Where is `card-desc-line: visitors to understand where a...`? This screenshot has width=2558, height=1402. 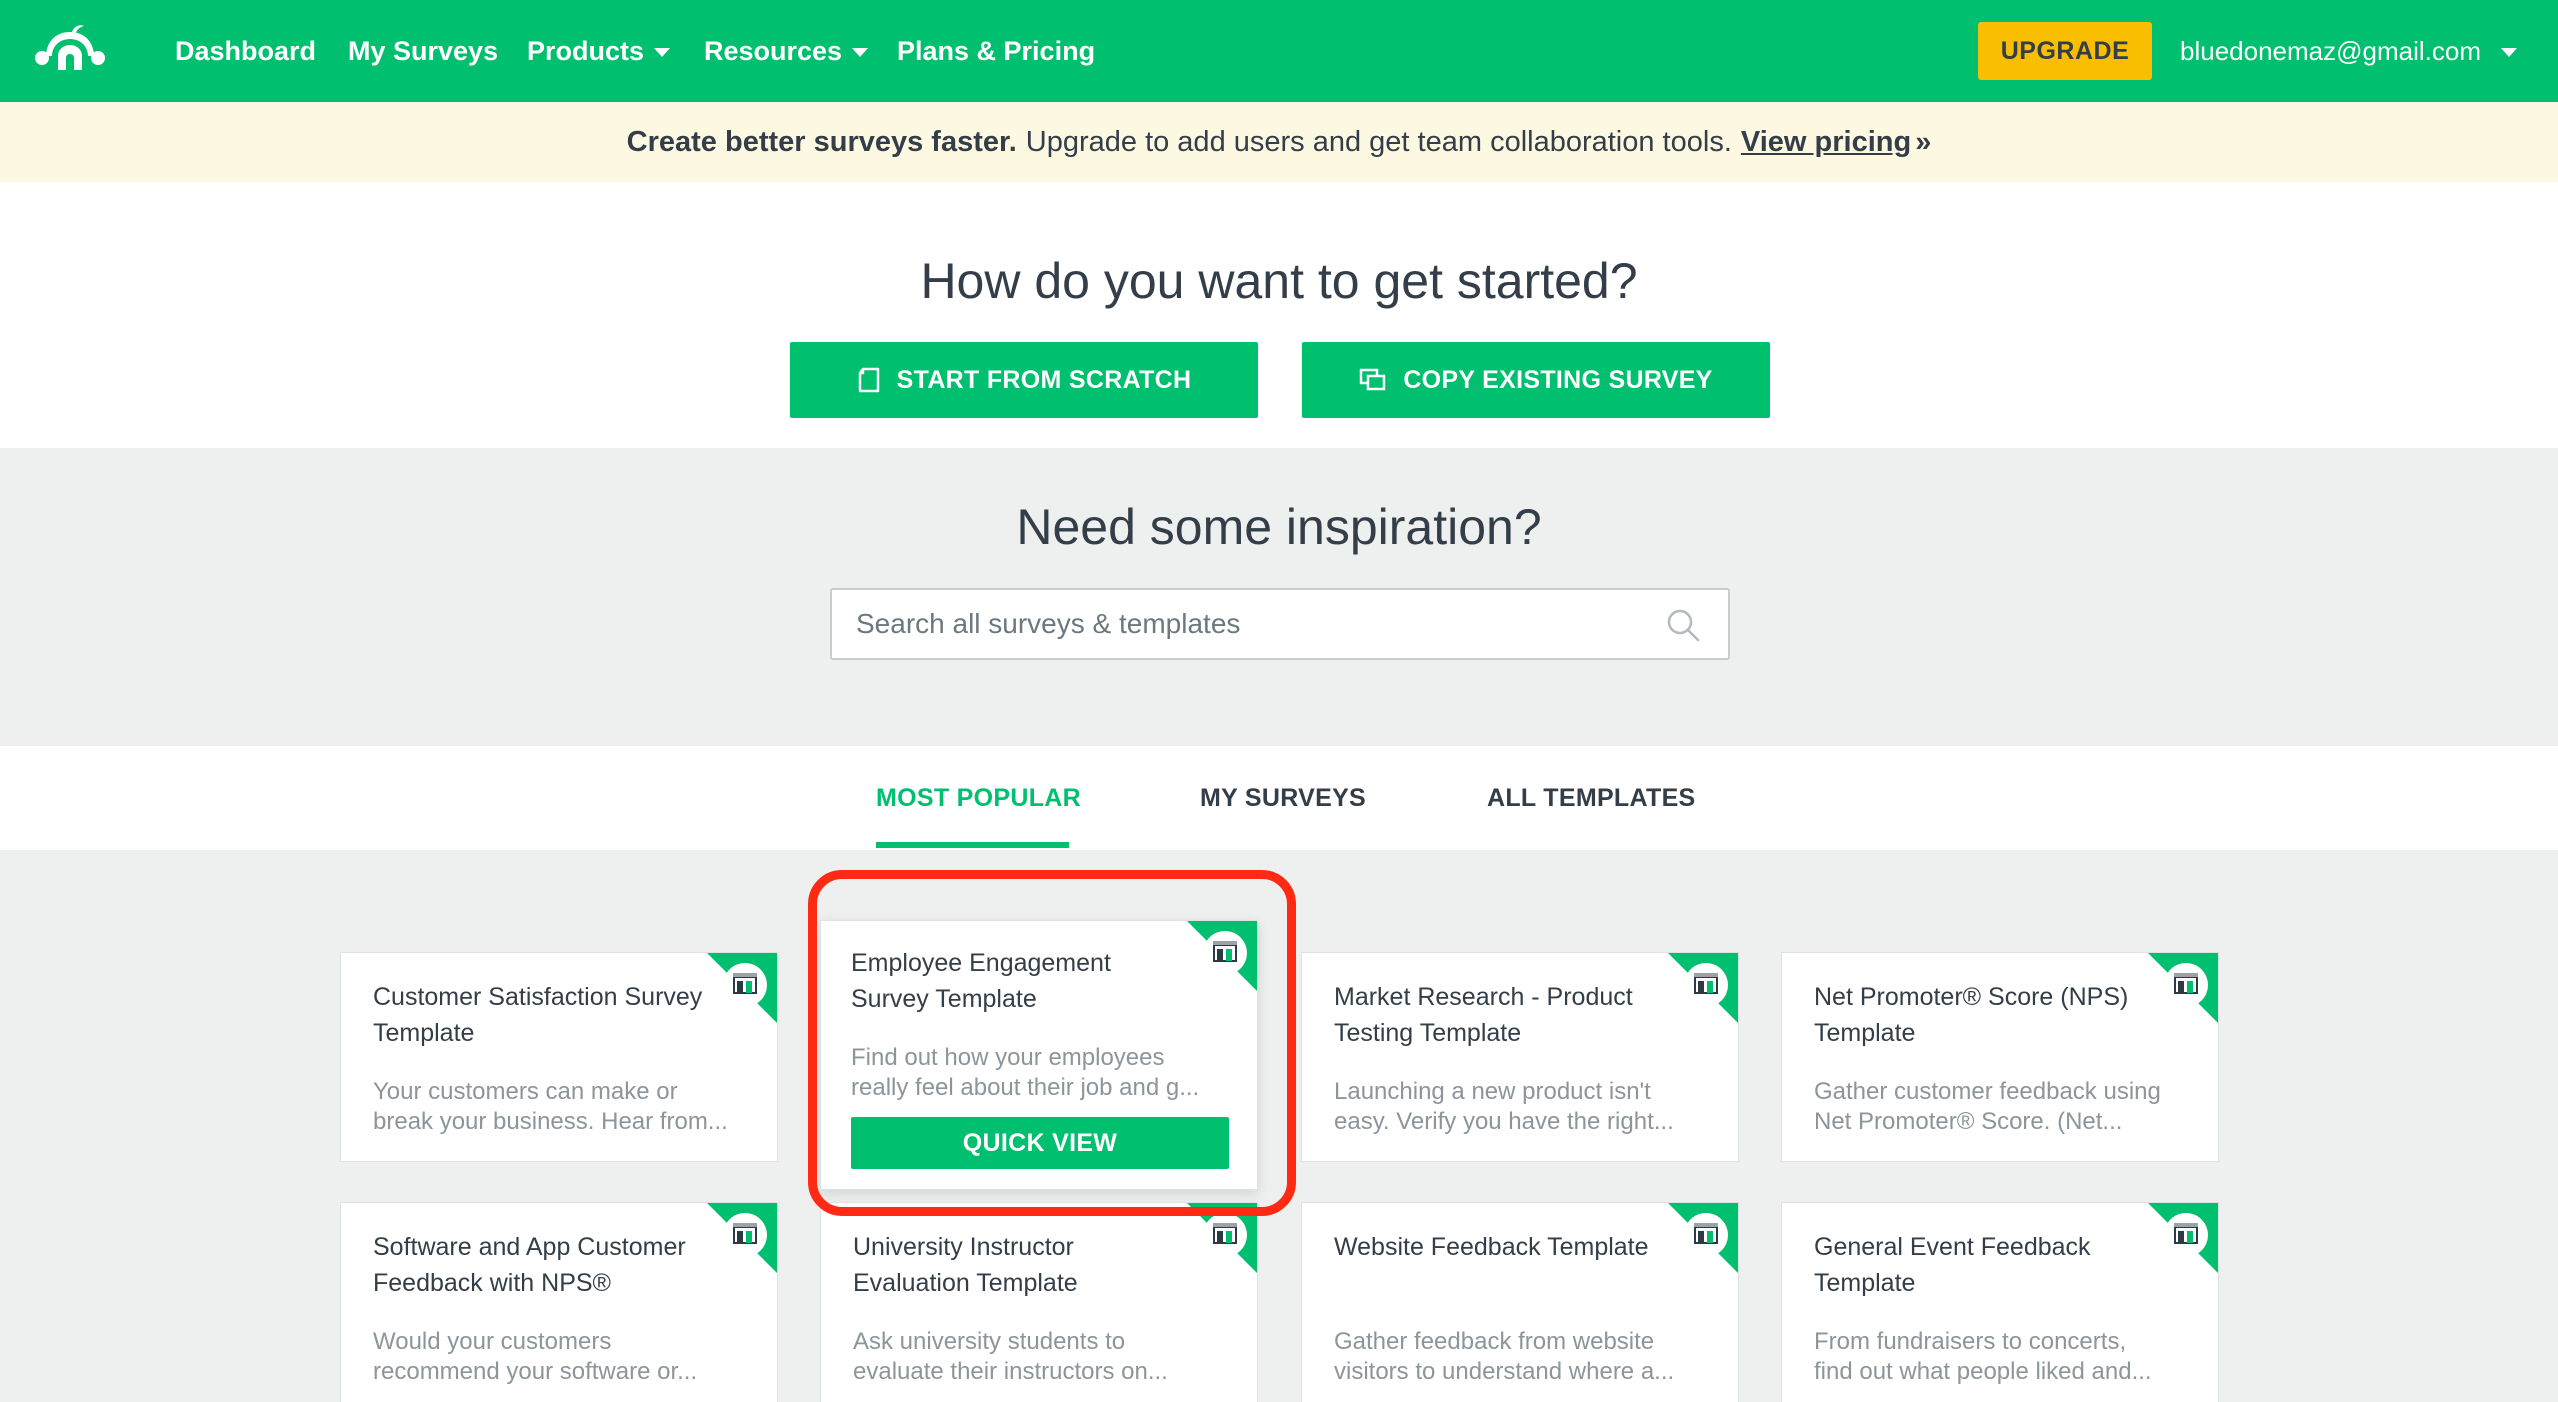 card-desc-line: visitors to understand where a... is located at coordinates (1504, 1371).